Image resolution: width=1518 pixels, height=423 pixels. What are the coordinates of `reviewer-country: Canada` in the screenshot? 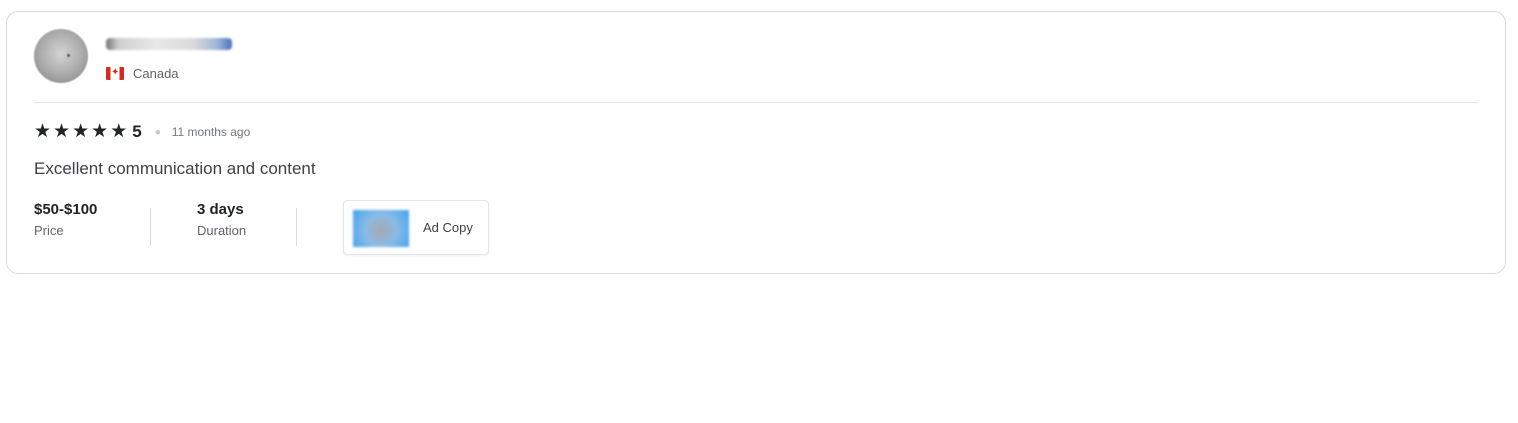 It's located at (142, 73).